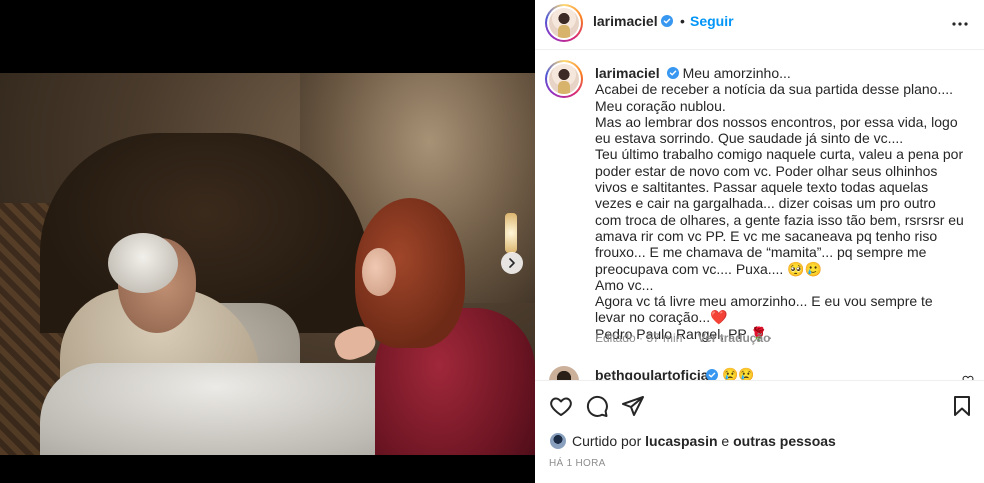 This screenshot has height=483, width=984. What do you see at coordinates (564, 373) in the screenshot?
I see `commenter-avatar` at bounding box center [564, 373].